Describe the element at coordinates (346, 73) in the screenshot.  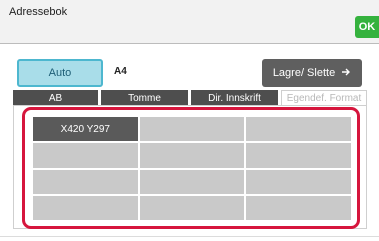
I see `arrow-right-icon` at that location.